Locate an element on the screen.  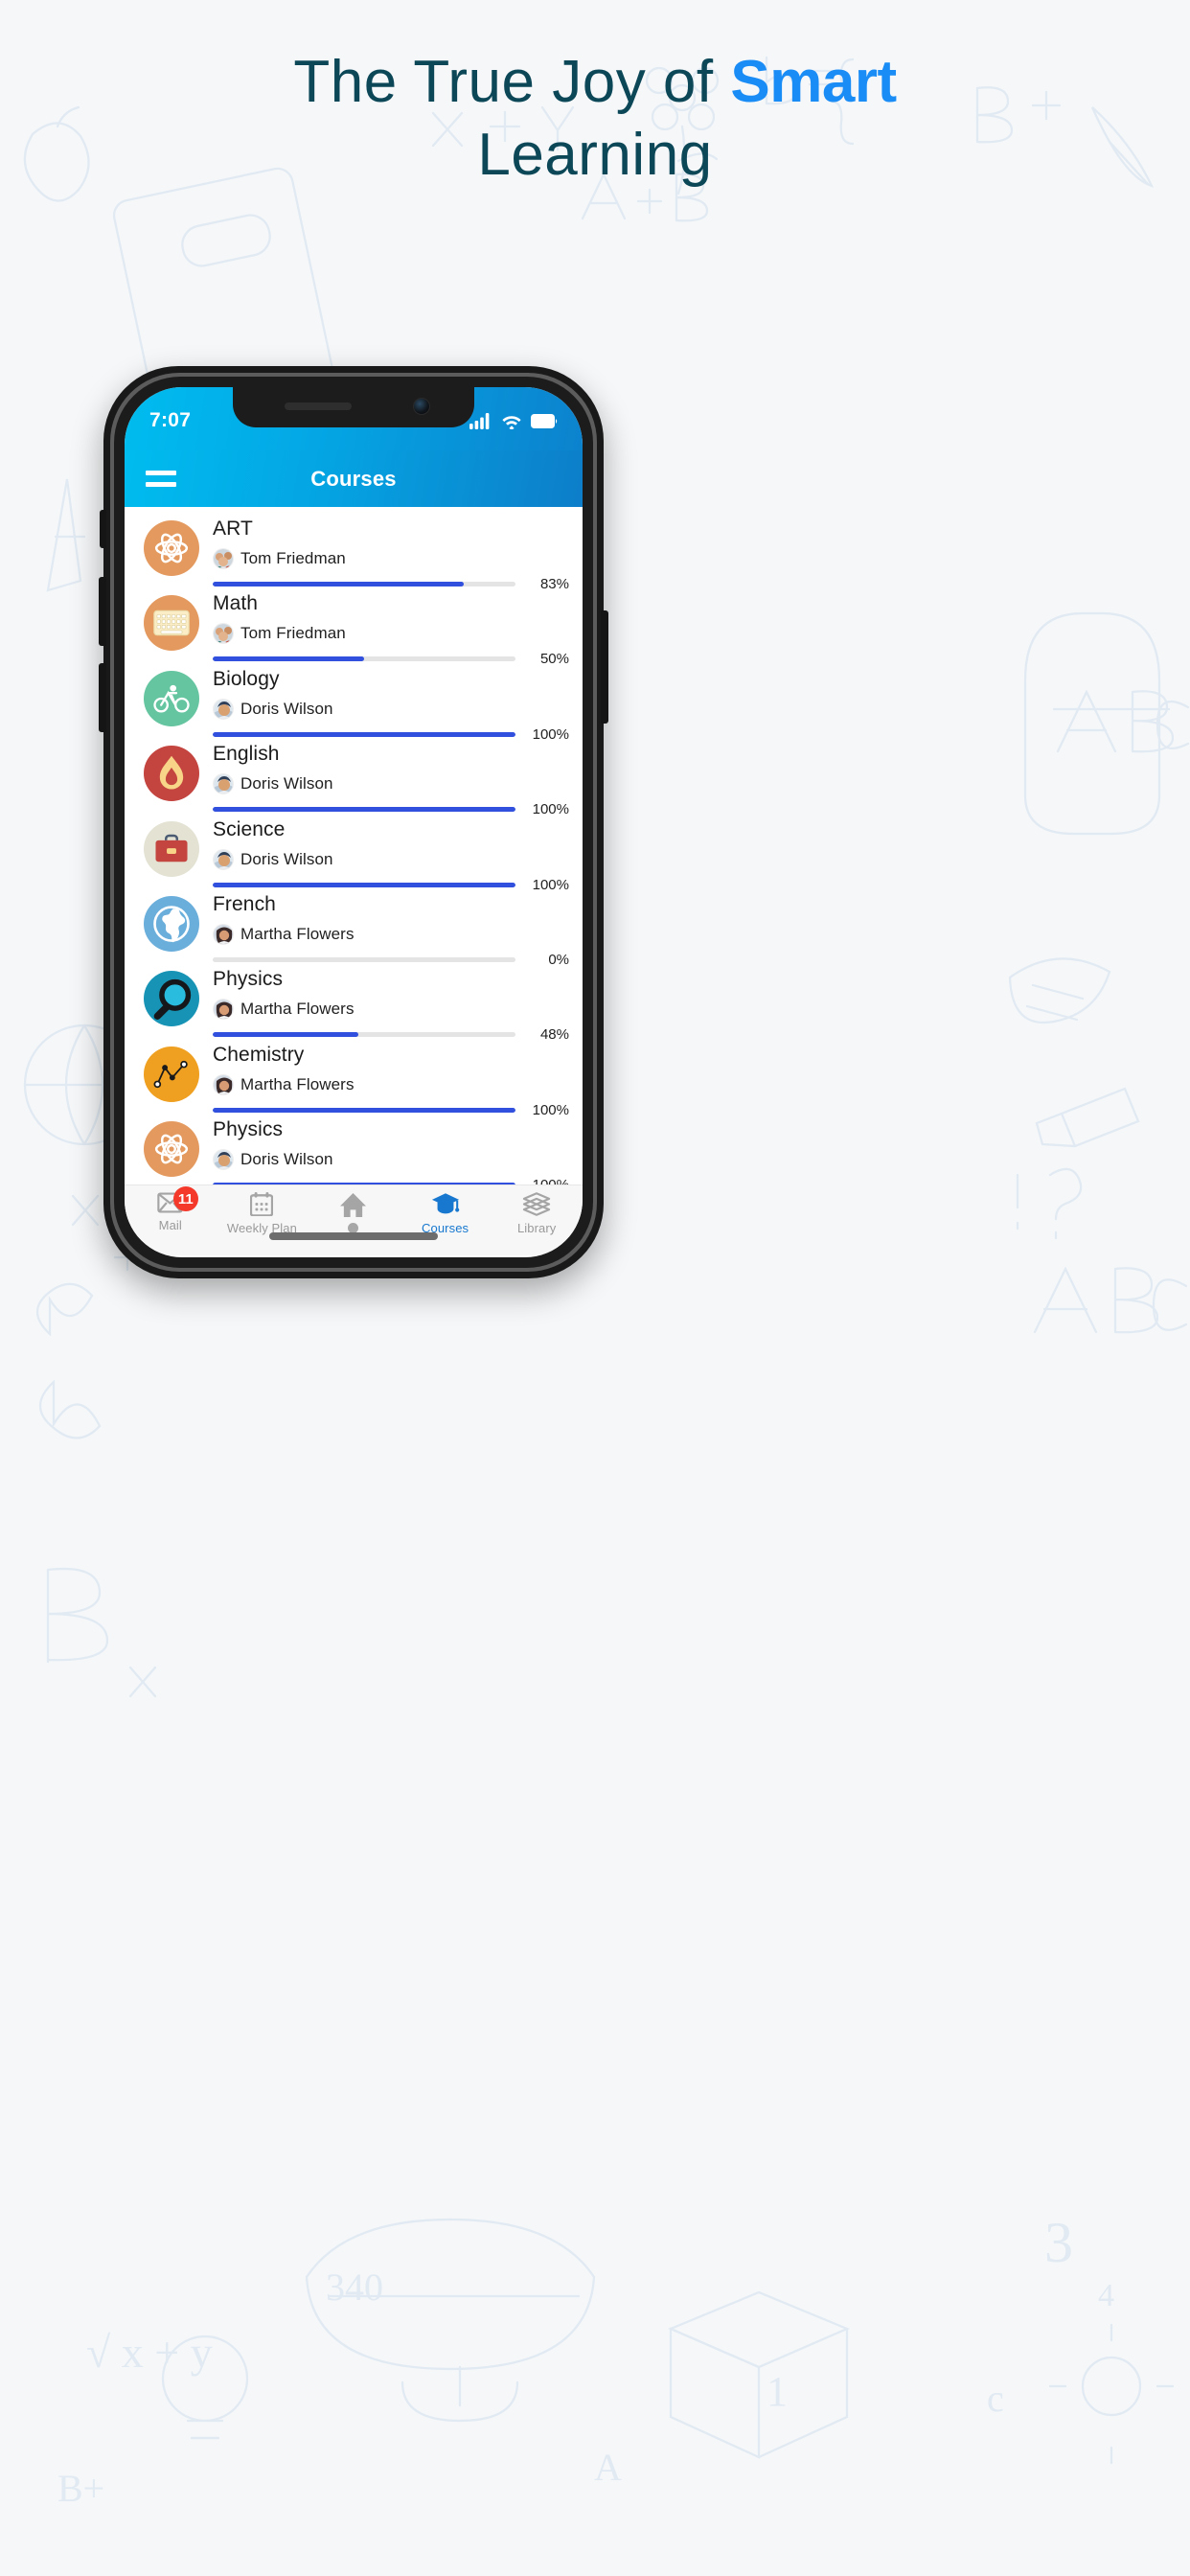
flame-icon is located at coordinates (171, 774).